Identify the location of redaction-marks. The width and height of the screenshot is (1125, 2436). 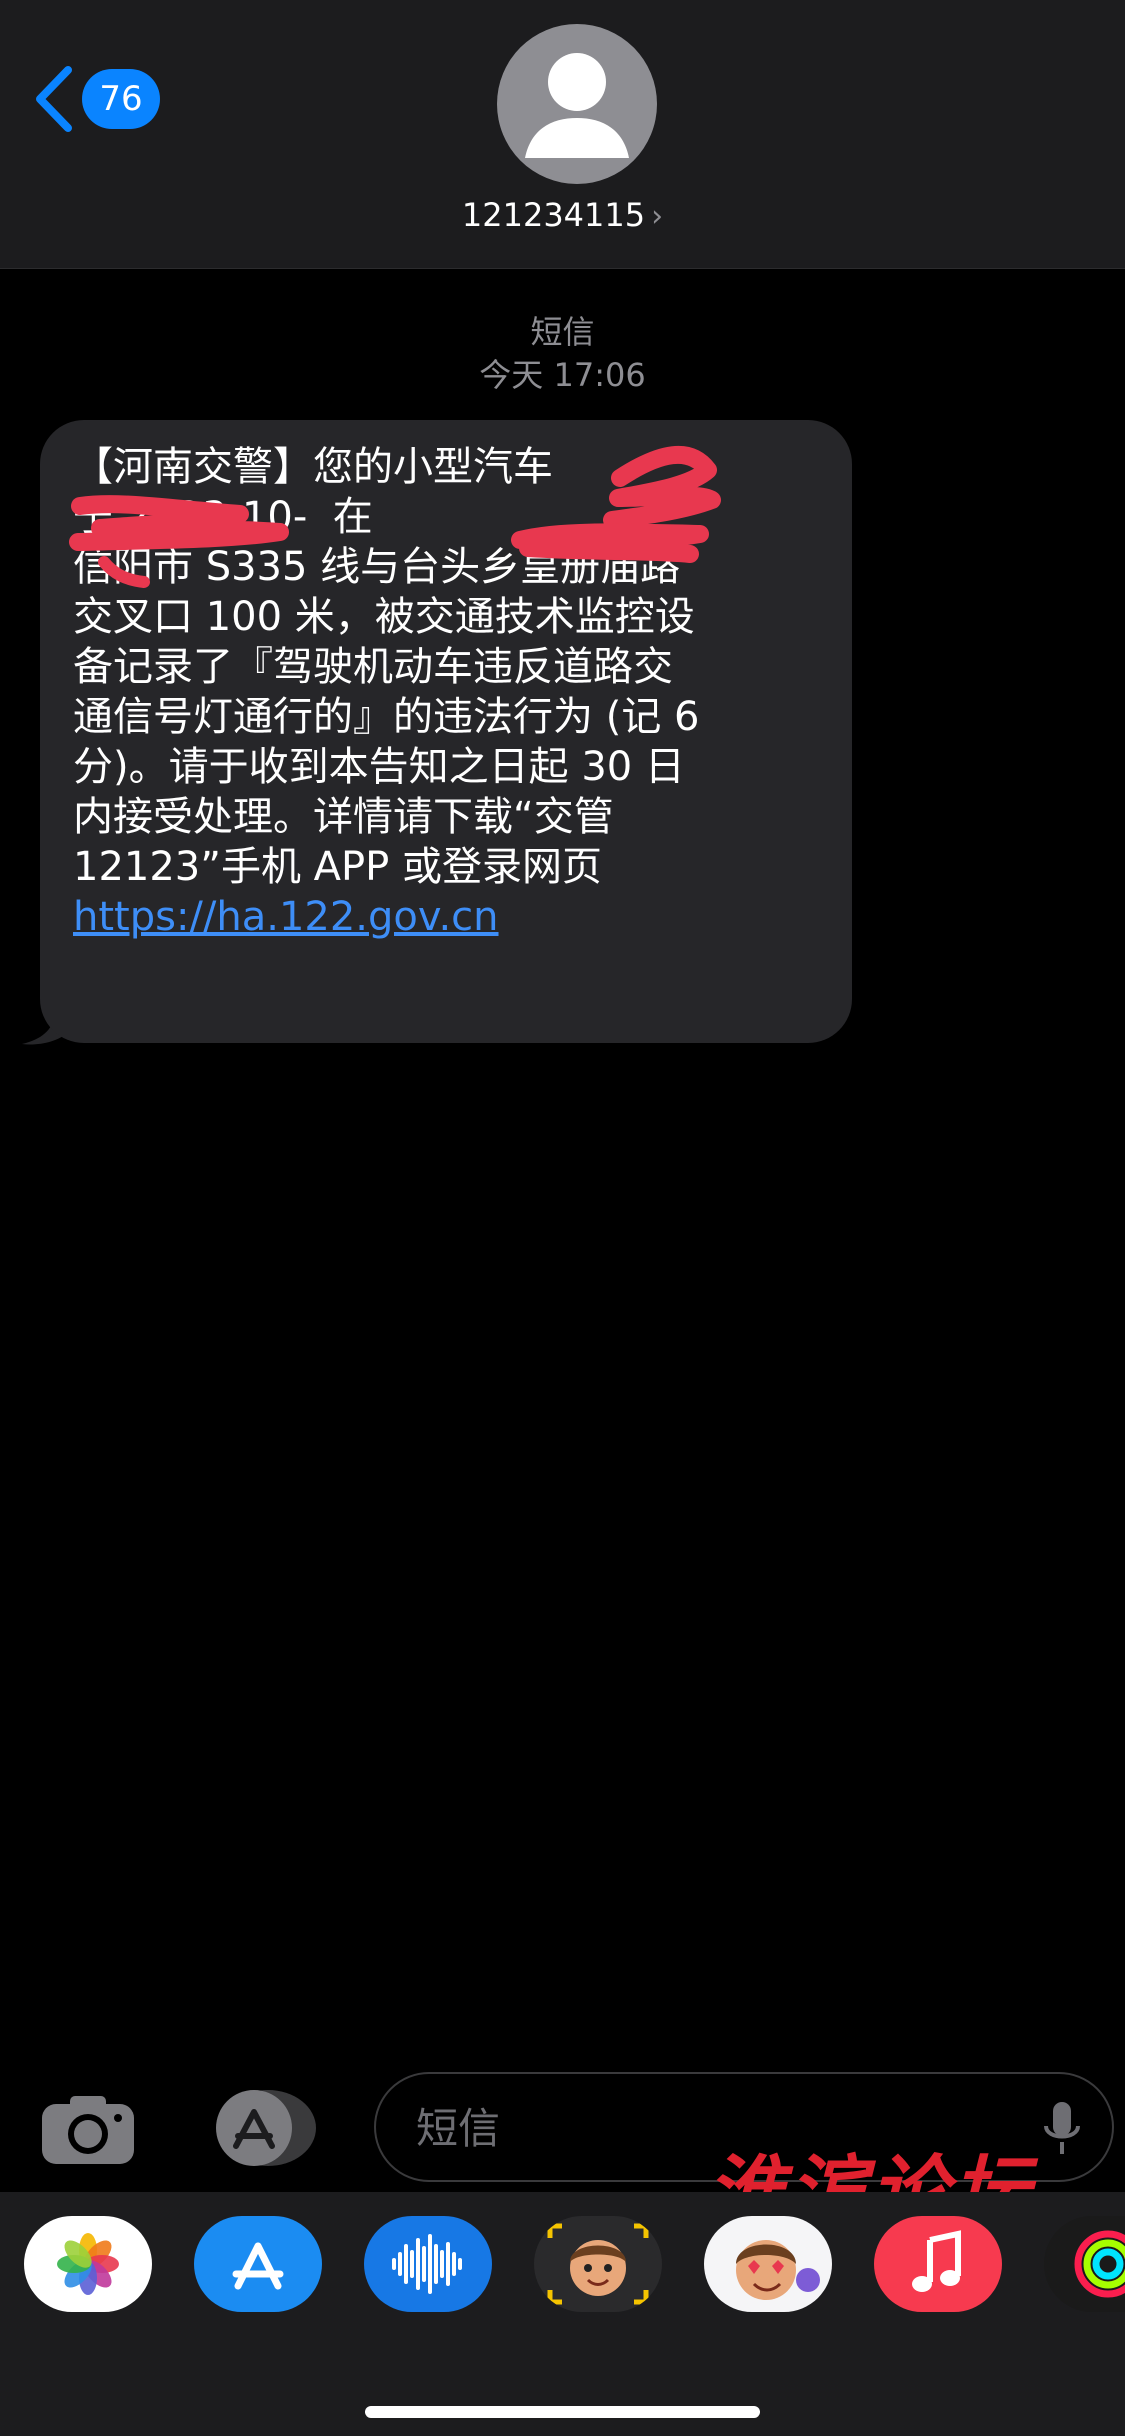
(395, 516).